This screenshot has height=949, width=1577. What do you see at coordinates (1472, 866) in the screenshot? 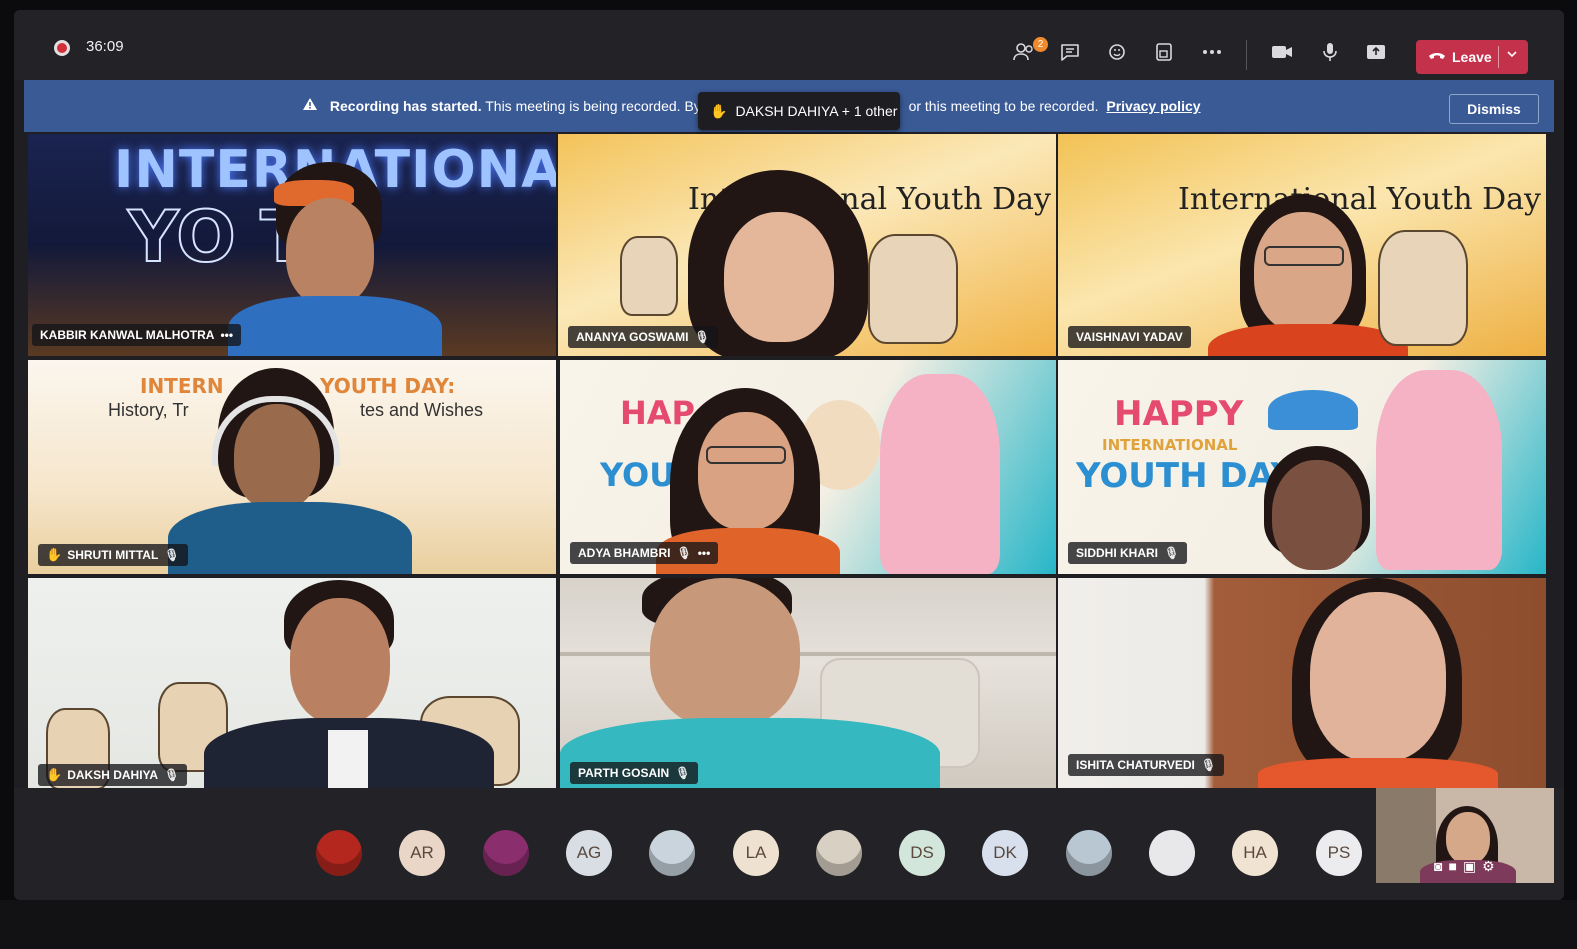
I see `gallery-icon: ▣` at bounding box center [1472, 866].